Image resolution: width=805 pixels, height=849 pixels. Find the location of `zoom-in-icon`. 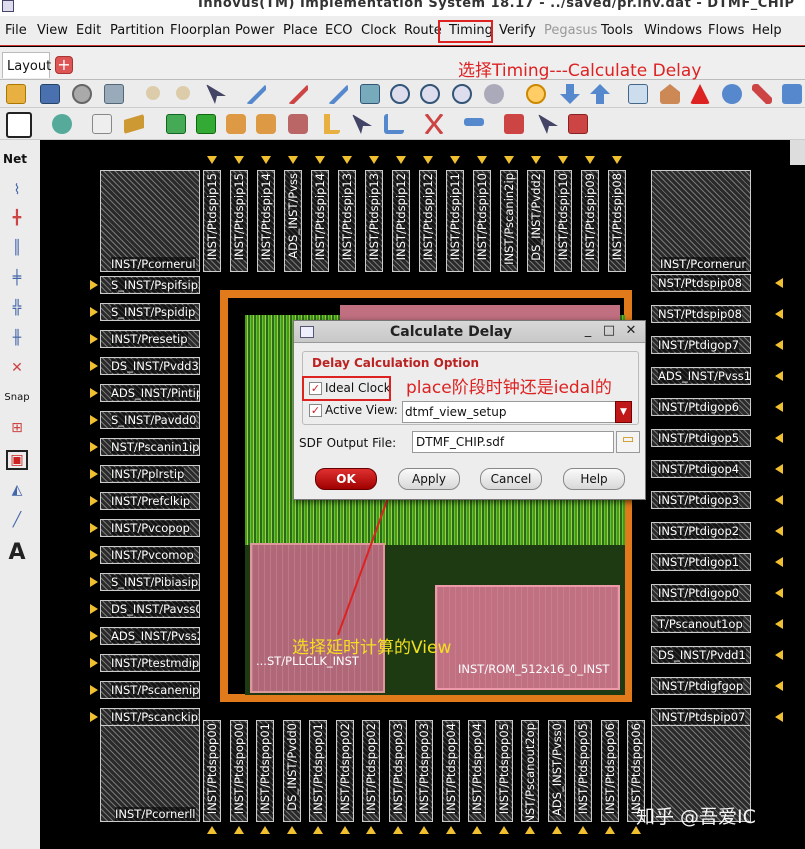

zoom-in-icon is located at coordinates (400, 94).